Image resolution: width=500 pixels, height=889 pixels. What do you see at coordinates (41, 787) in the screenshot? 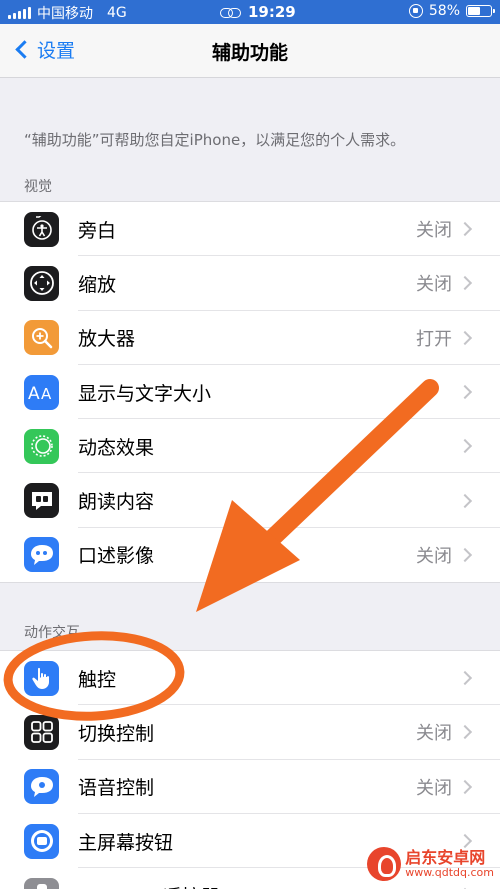
I see `voice-control-icon` at bounding box center [41, 787].